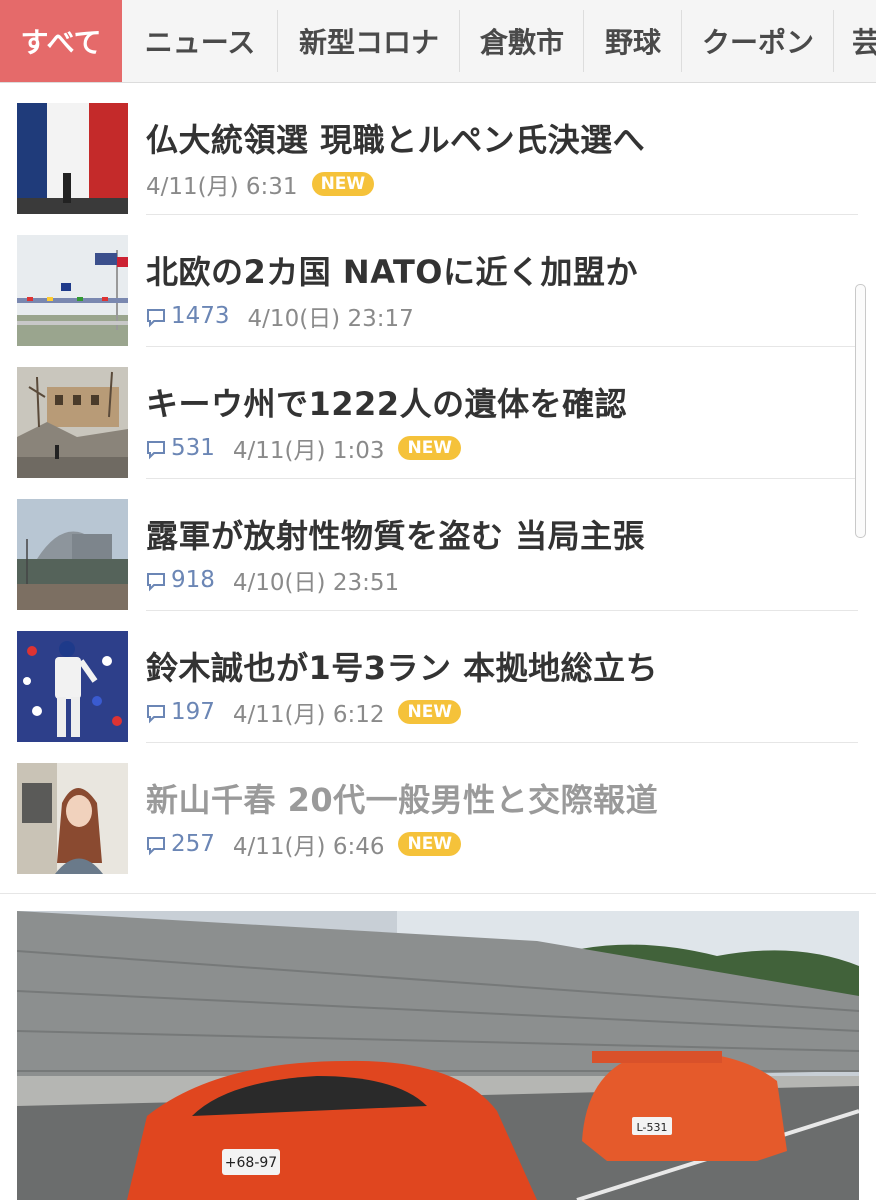 The width and height of the screenshot is (876, 1200). I want to click on tab-label: 新型コロナ, so click(368, 42).